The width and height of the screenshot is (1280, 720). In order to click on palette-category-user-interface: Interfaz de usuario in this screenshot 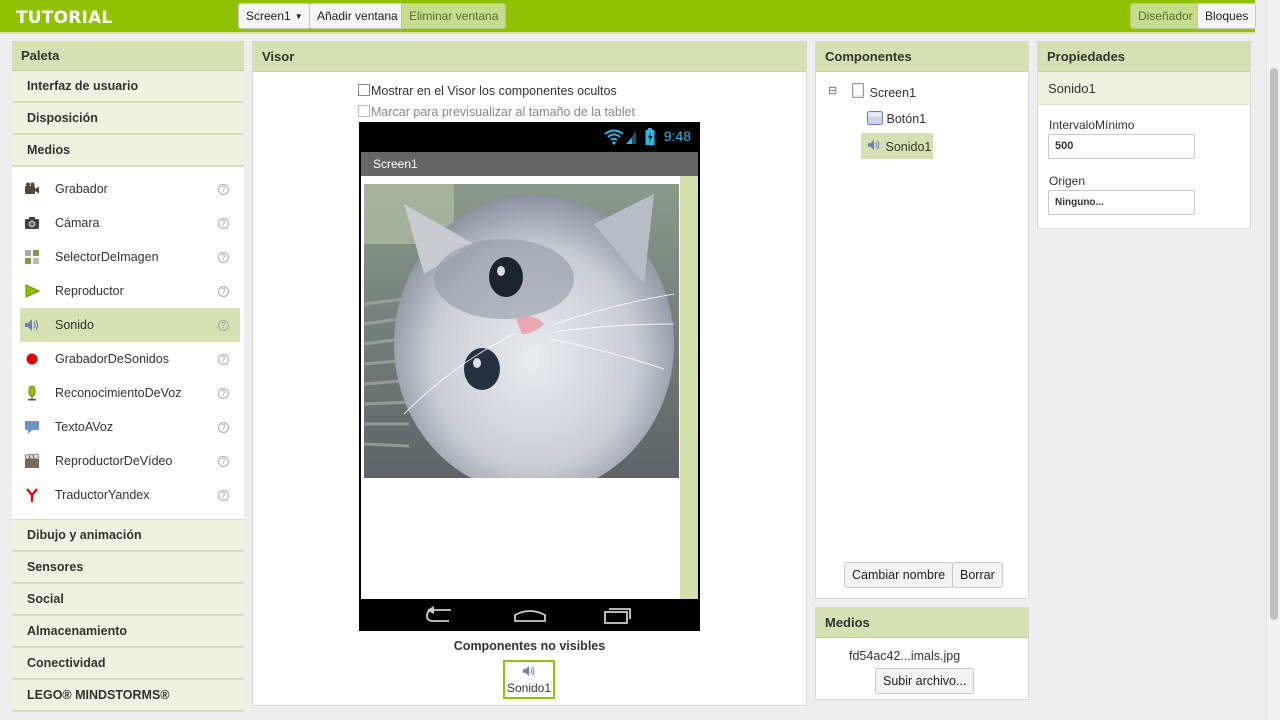, I will do `click(128, 87)`.